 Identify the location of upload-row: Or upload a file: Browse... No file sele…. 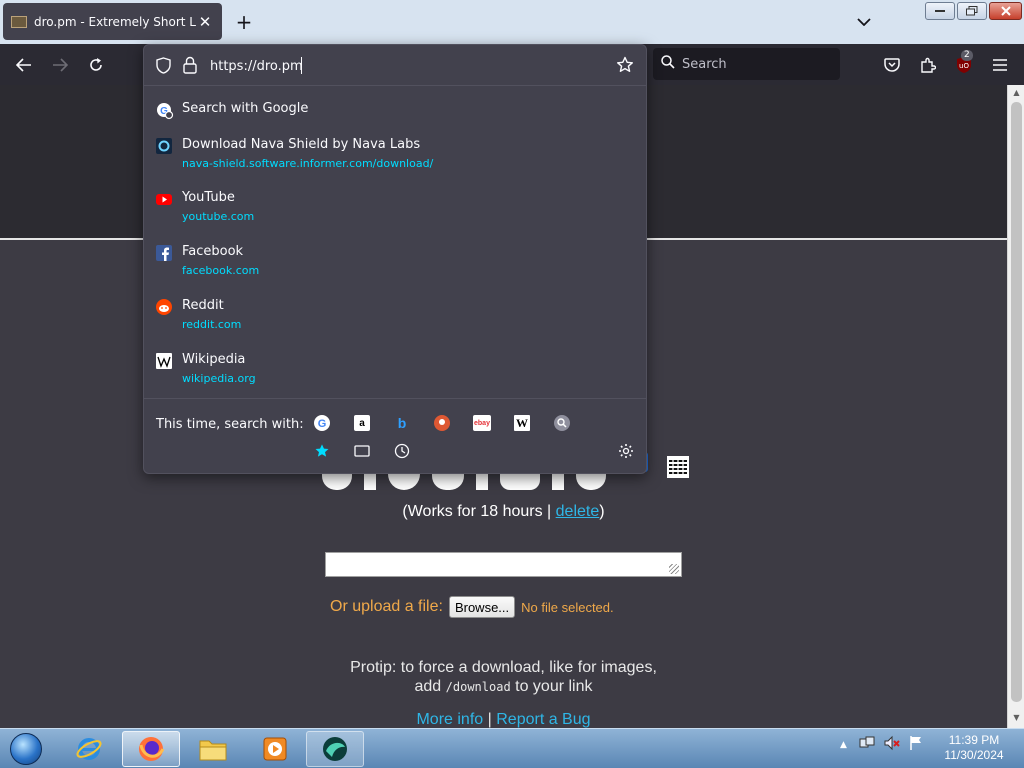
(472, 607).